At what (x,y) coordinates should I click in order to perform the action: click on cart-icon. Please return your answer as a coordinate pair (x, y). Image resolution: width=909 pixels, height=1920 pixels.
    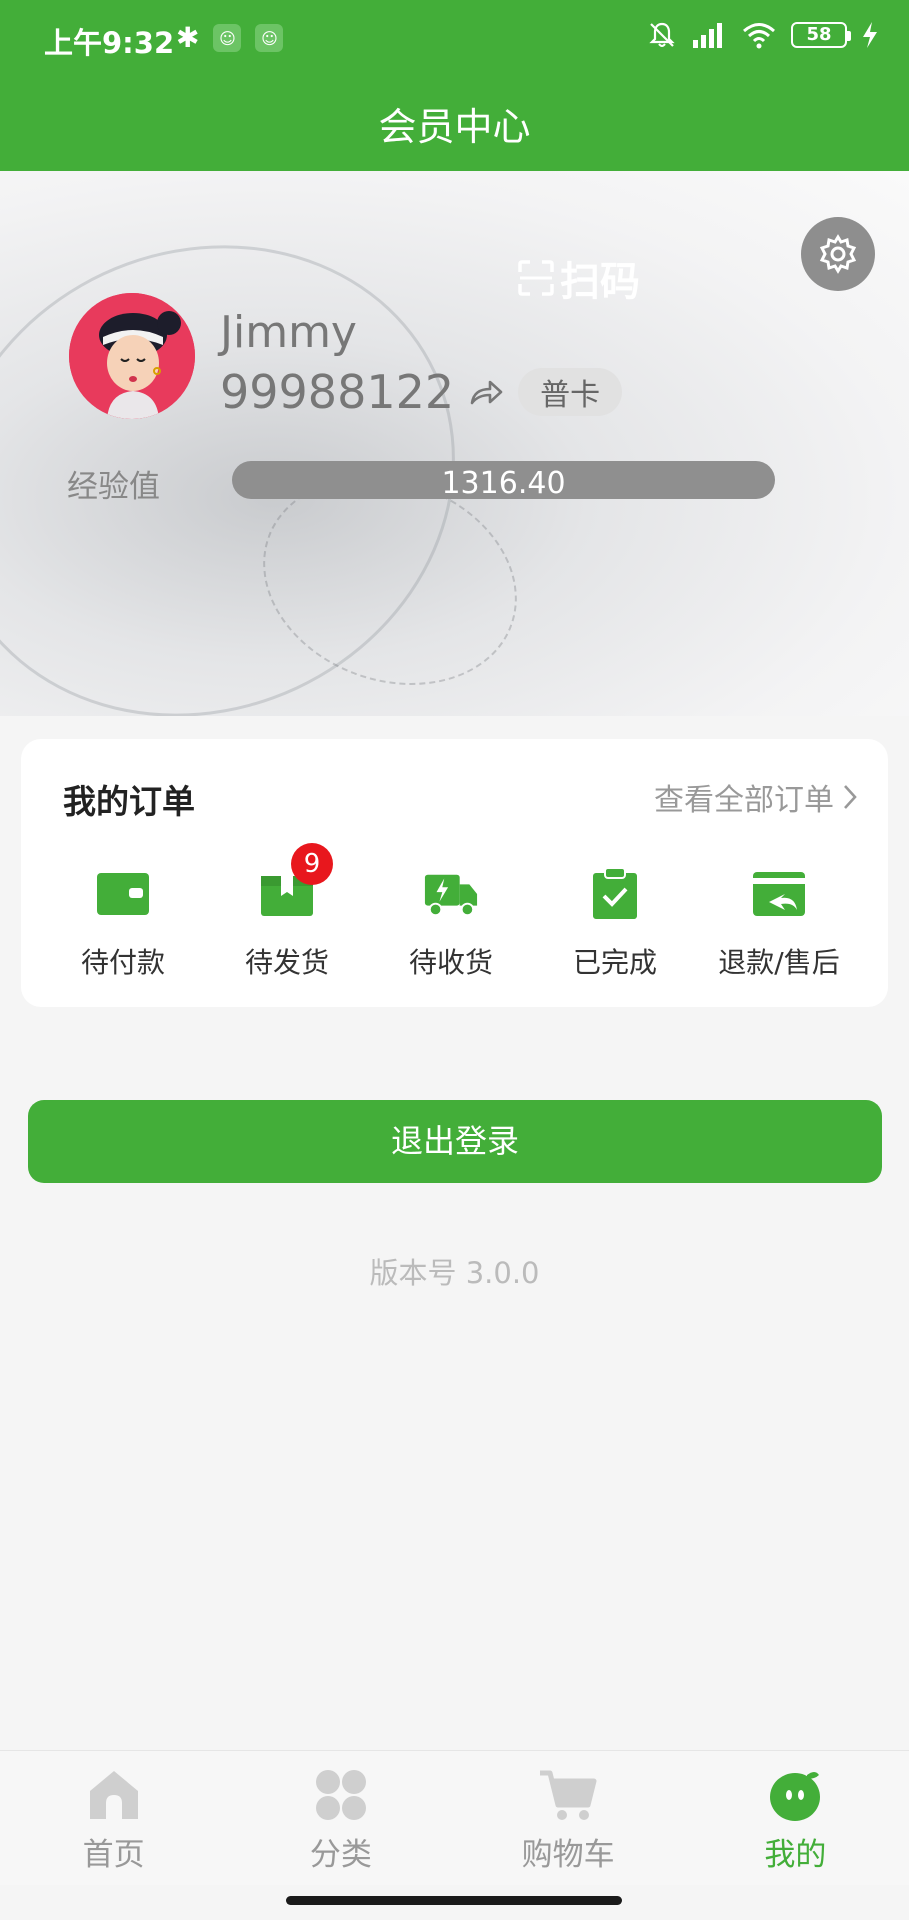
    Looking at the image, I should click on (568, 1795).